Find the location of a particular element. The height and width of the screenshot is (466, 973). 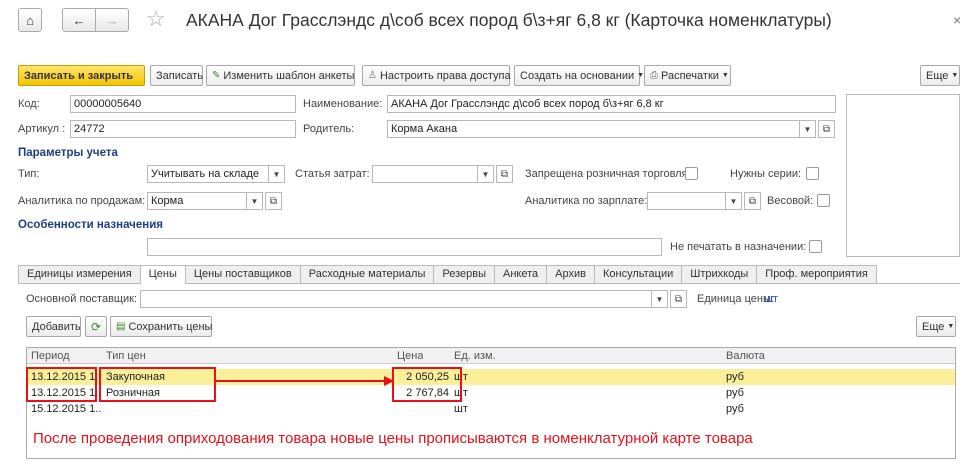

document-save-icon: ▤ is located at coordinates (121, 326).